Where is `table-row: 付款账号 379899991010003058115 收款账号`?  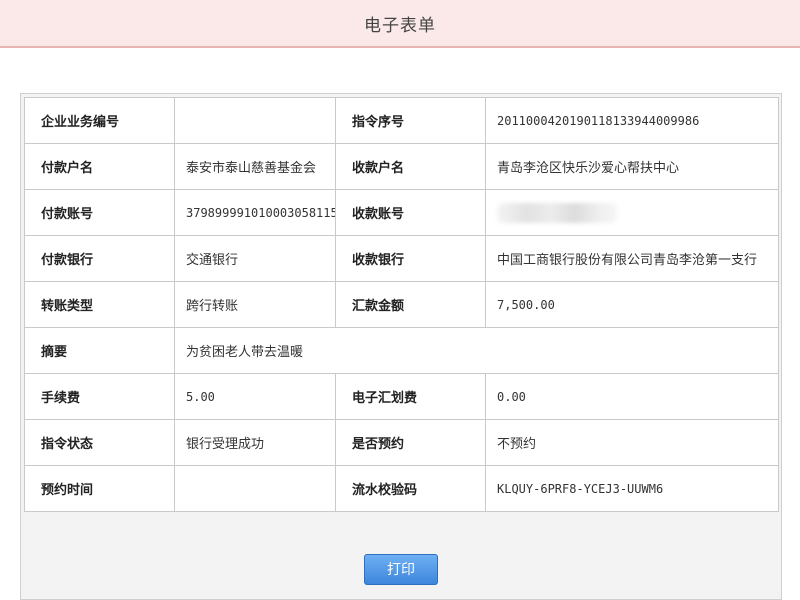 table-row: 付款账号 379899991010003058115 收款账号 is located at coordinates (401, 212).